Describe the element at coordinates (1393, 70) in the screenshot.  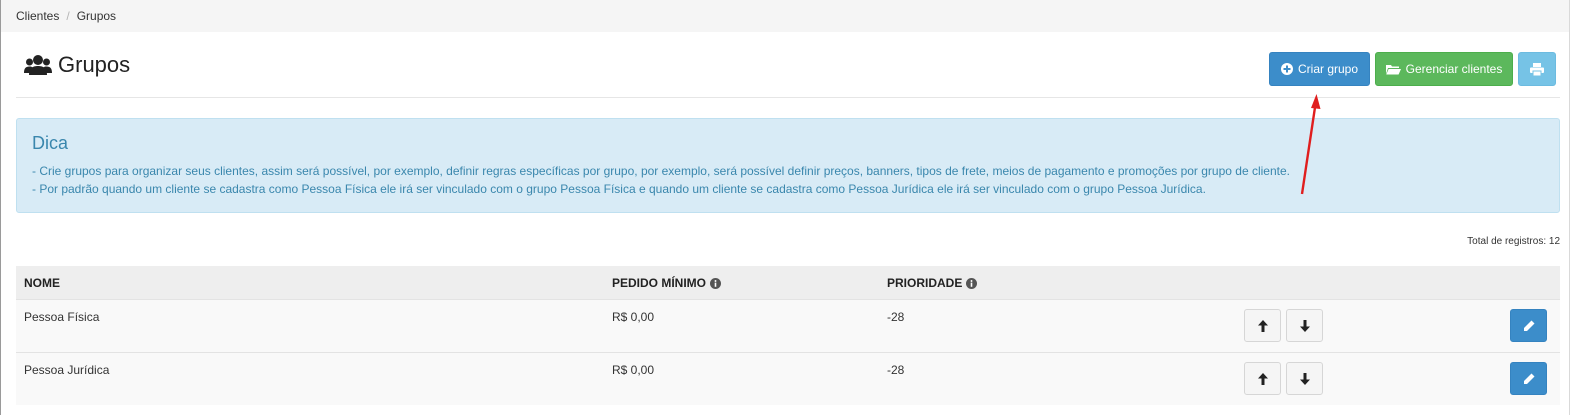
I see `folder-open-icon` at that location.